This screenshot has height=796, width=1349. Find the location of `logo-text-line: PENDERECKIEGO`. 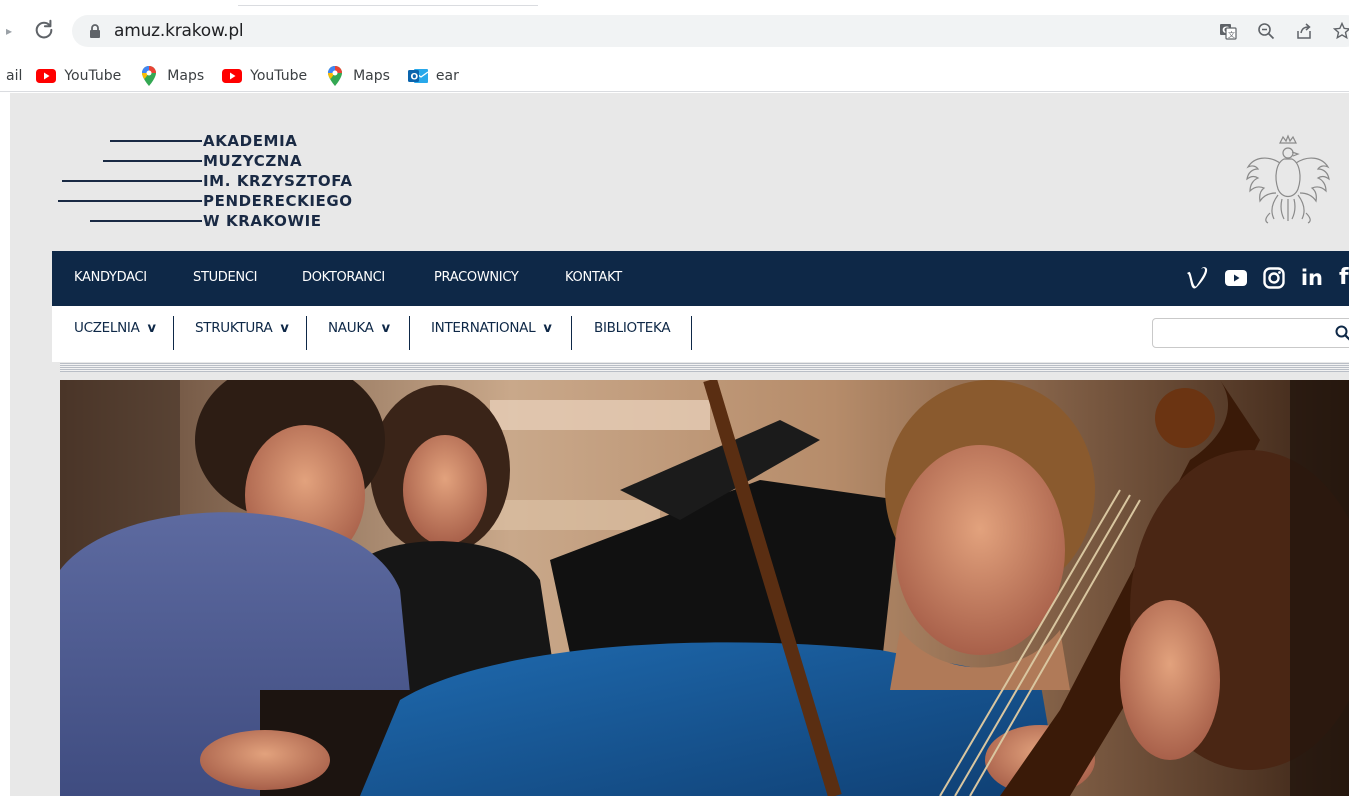

logo-text-line: PENDERECKIEGO is located at coordinates (278, 201).